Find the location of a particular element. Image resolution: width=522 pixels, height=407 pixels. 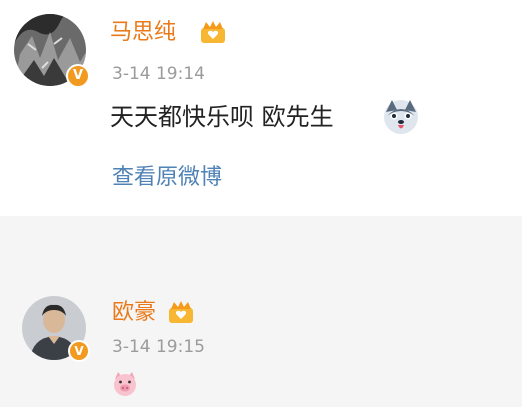

divider-gap is located at coordinates (261, 244).